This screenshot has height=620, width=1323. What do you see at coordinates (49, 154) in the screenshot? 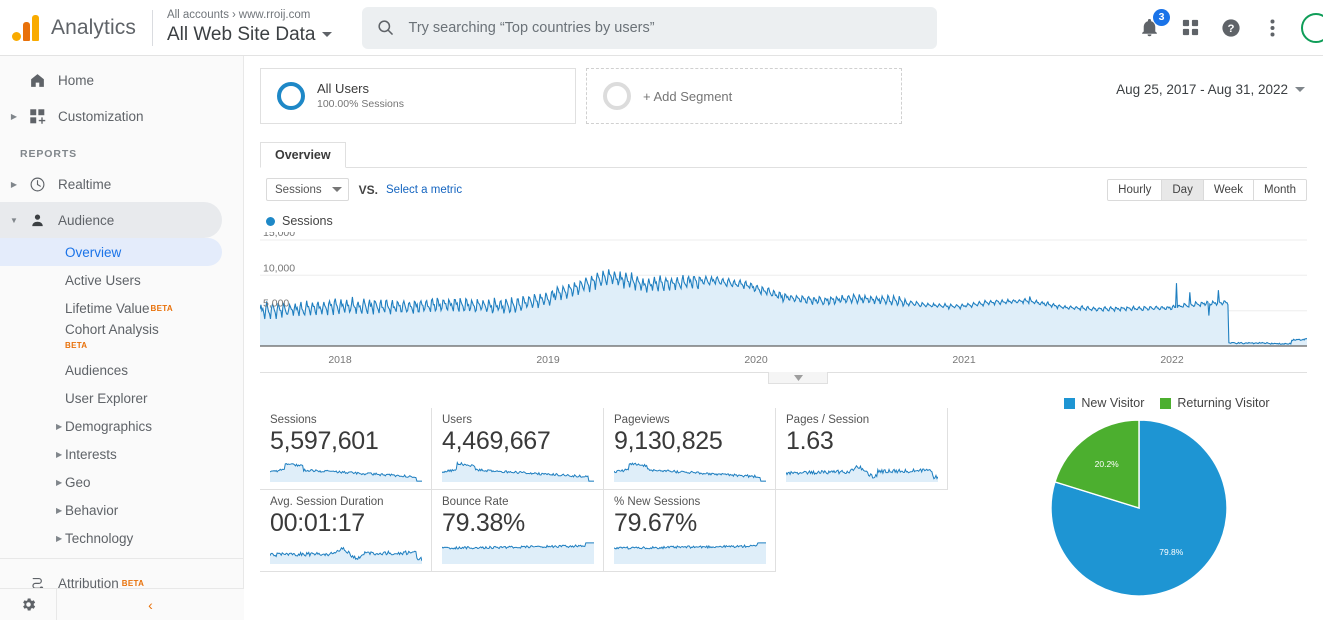
I see `sidebar-section-reports: REPORTS` at bounding box center [49, 154].